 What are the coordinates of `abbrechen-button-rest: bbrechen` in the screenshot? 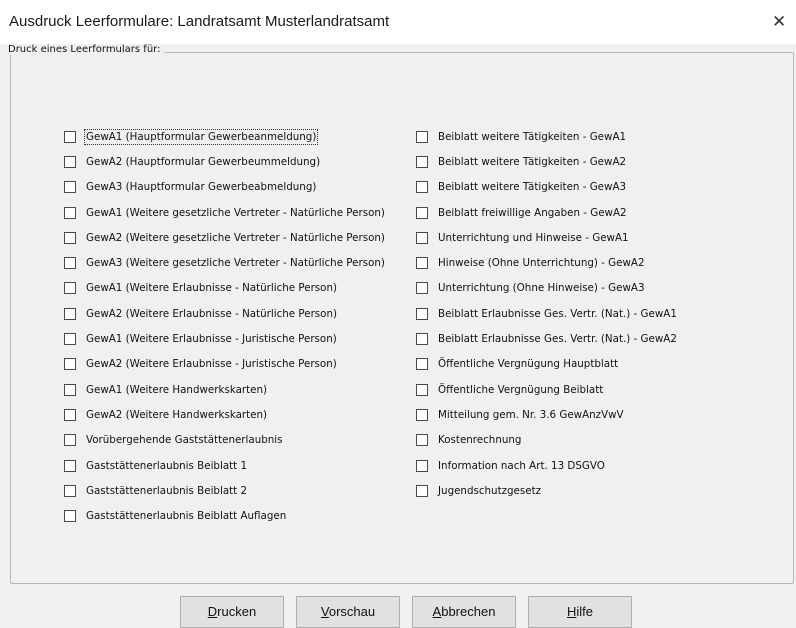 It's located at (468, 611).